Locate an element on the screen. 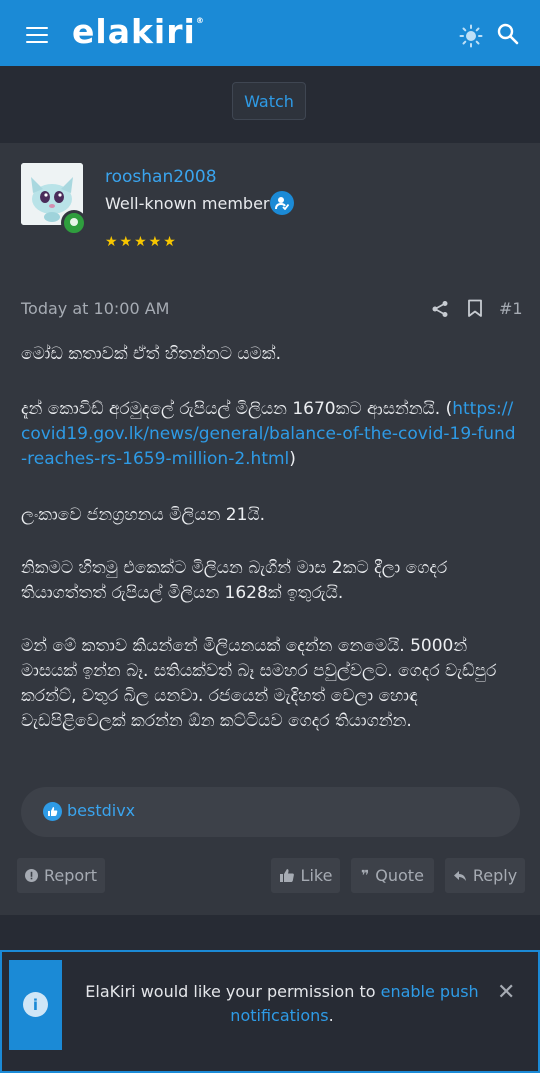  rating-stars: ★★★★★ is located at coordinates (141, 242).